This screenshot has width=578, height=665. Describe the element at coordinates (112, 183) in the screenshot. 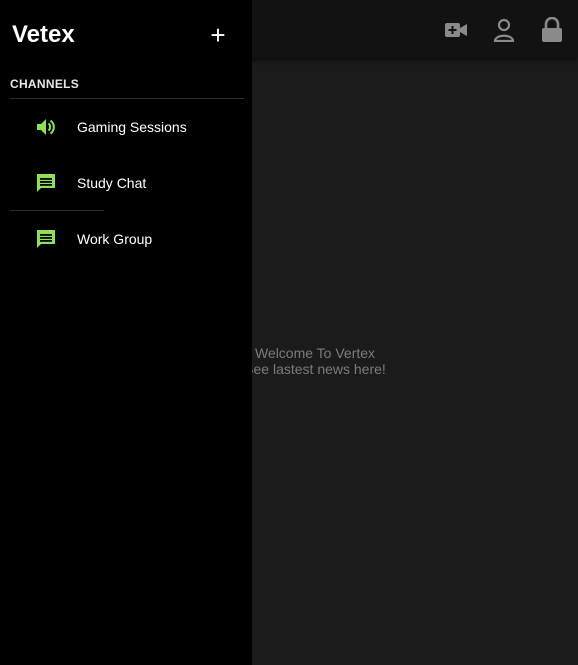

I see `channel-label: Study Chat` at that location.